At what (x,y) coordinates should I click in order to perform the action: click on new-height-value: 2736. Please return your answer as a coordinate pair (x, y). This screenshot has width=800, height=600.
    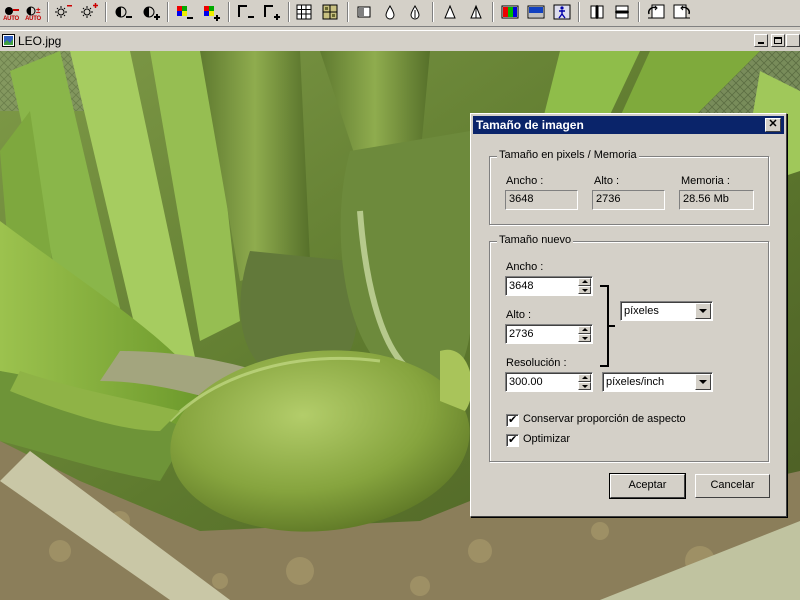
    Looking at the image, I should click on (521, 334).